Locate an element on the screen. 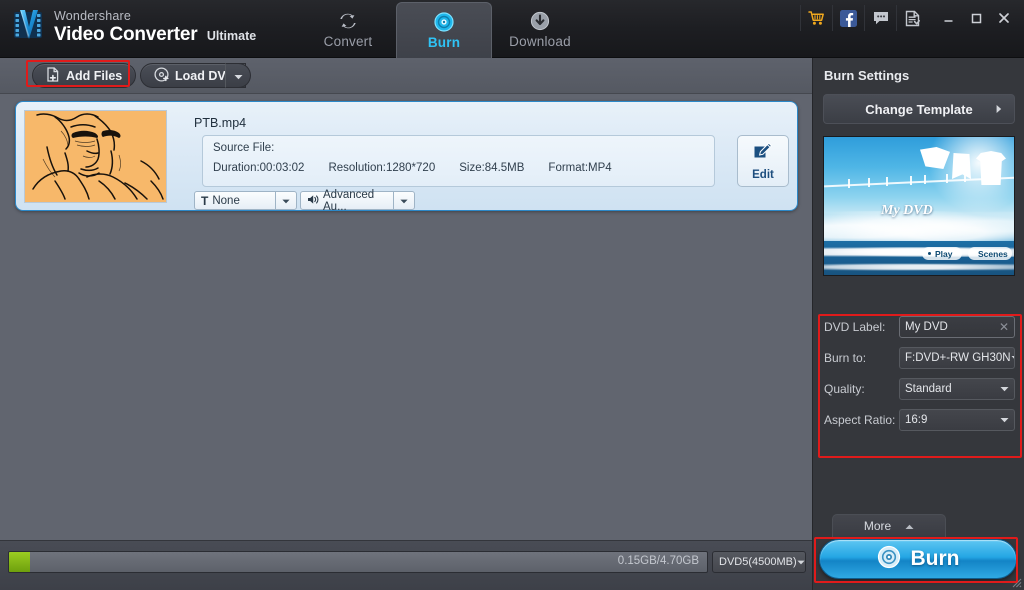  download-arrow-icon is located at coordinates (540, 21).